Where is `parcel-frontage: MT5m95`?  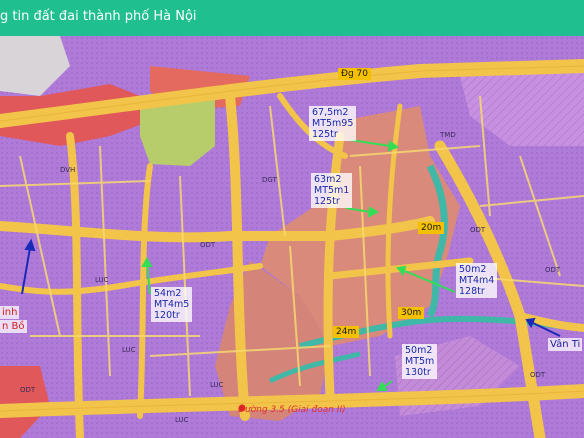 parcel-frontage: MT5m95 is located at coordinates (333, 123).